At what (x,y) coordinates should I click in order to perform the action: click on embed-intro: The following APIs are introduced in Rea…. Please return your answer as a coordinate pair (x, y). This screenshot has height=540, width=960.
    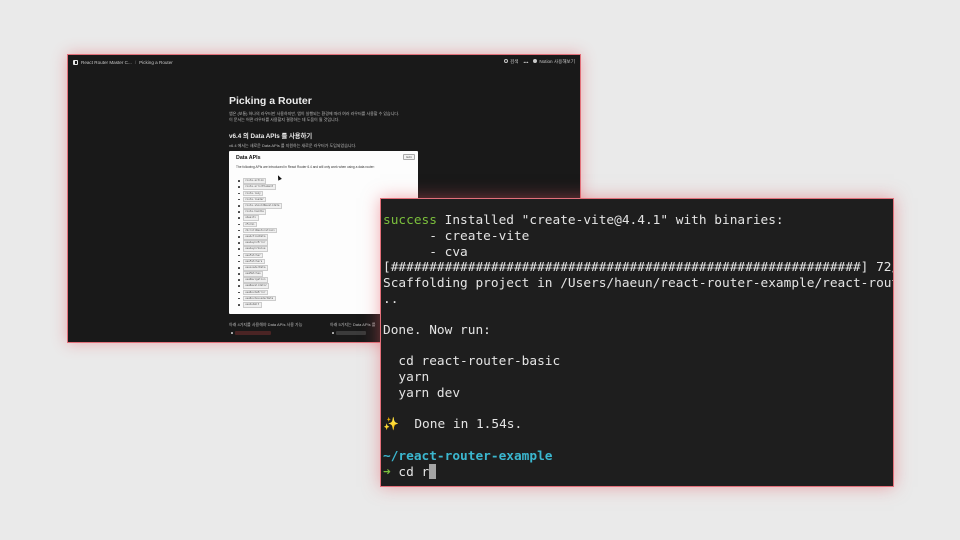
    Looking at the image, I should click on (305, 167).